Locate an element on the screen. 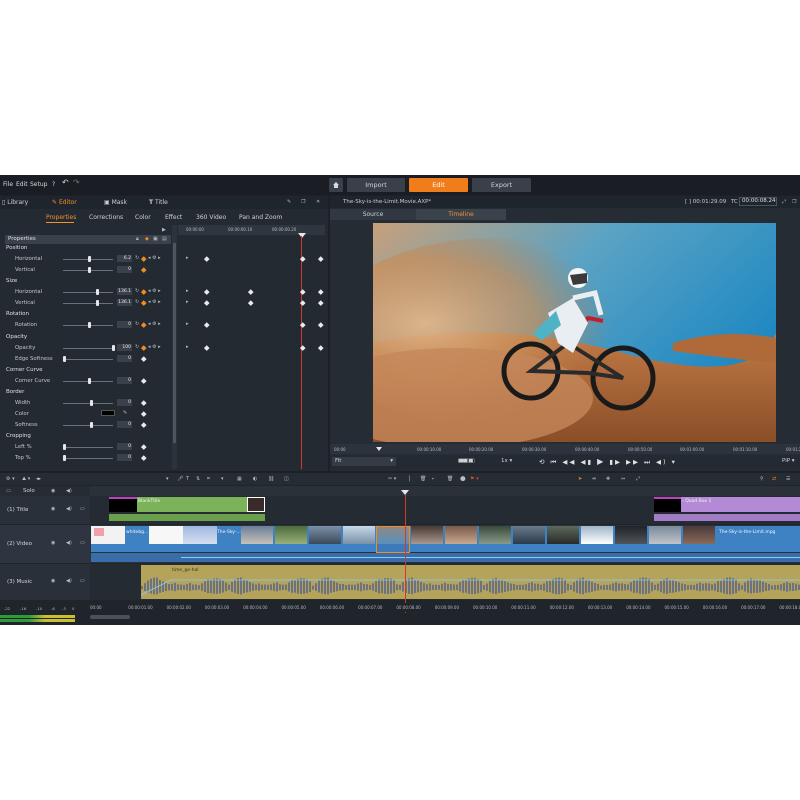 Image resolution: width=800 pixels, height=800 pixels. stopmotion-icon: ▾ is located at coordinates (222, 479).